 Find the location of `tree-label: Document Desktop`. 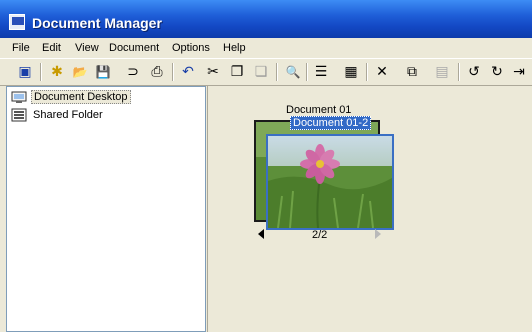

tree-label: Document Desktop is located at coordinates (81, 97).